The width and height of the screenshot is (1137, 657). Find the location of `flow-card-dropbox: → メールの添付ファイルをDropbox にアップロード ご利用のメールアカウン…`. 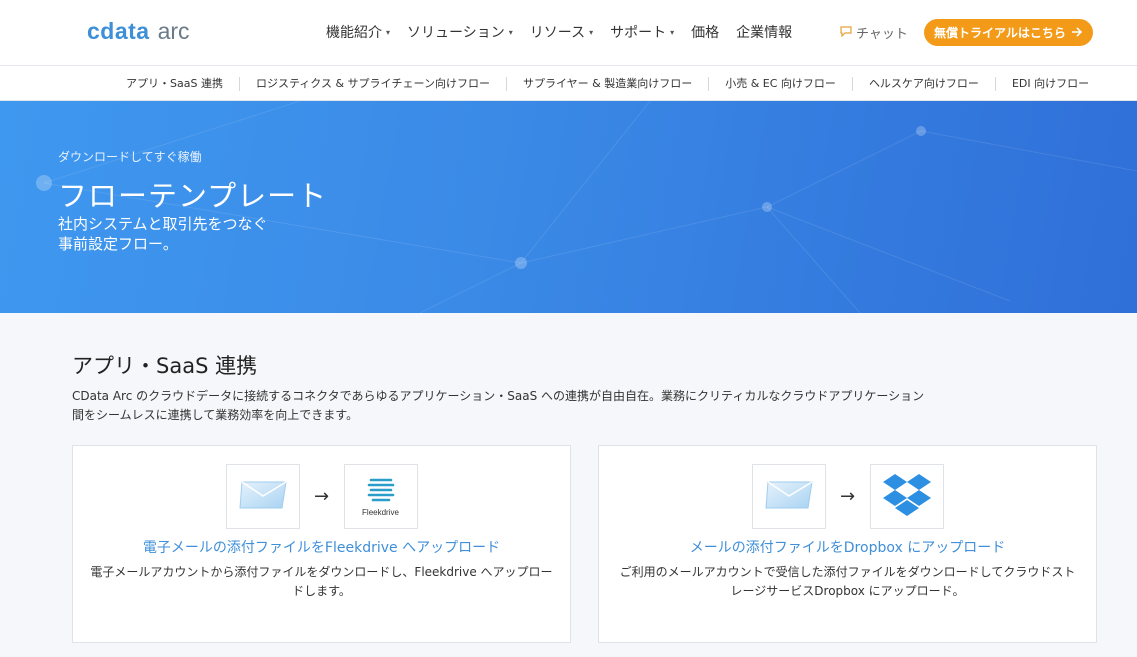

flow-card-dropbox: → メールの添付ファイルをDropbox にアップロード ご利用のメールアカウン… is located at coordinates (847, 544).